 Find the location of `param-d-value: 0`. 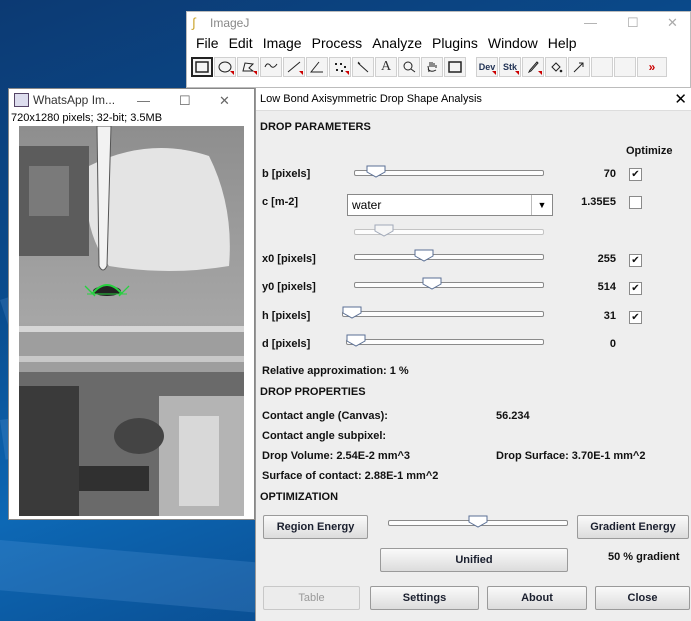

param-d-value: 0 is located at coordinates (612, 344).